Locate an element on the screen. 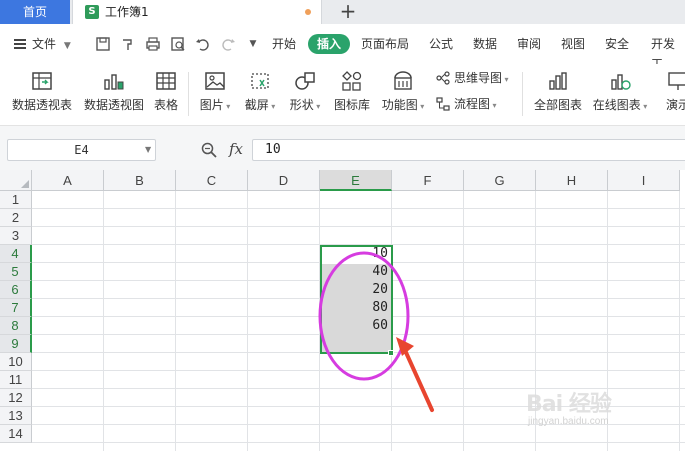 The width and height of the screenshot is (685, 451). row-header-4: 4 is located at coordinates (16, 254).